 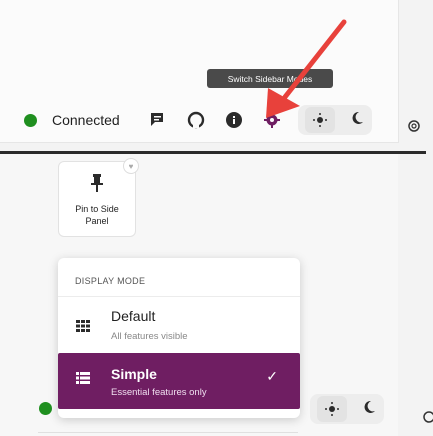 I want to click on pin-to-side-panel-button: ♥ Pin to Side Panel, so click(x=98, y=197).